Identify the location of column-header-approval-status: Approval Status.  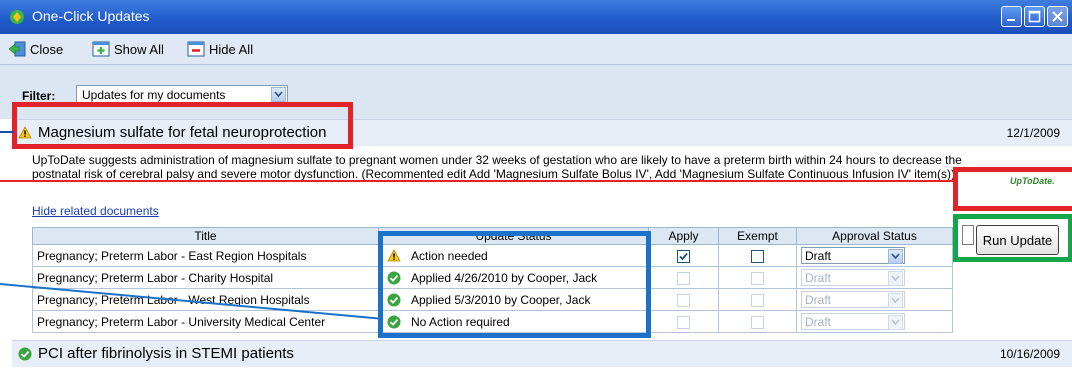
(874, 236).